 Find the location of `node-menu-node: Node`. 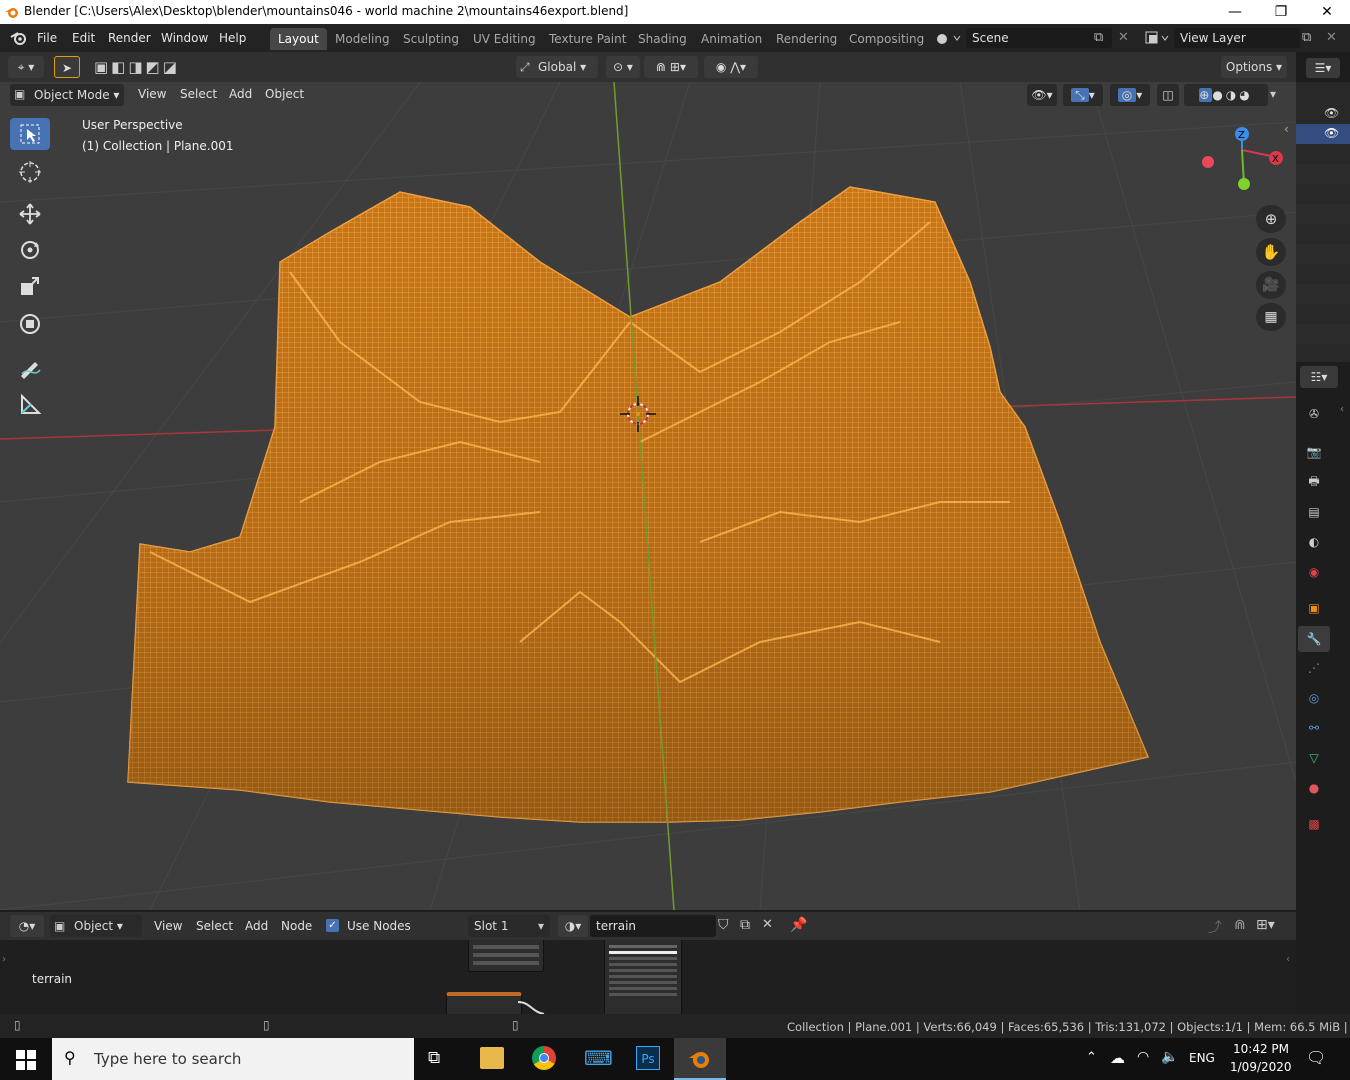

node-menu-node: Node is located at coordinates (296, 926).